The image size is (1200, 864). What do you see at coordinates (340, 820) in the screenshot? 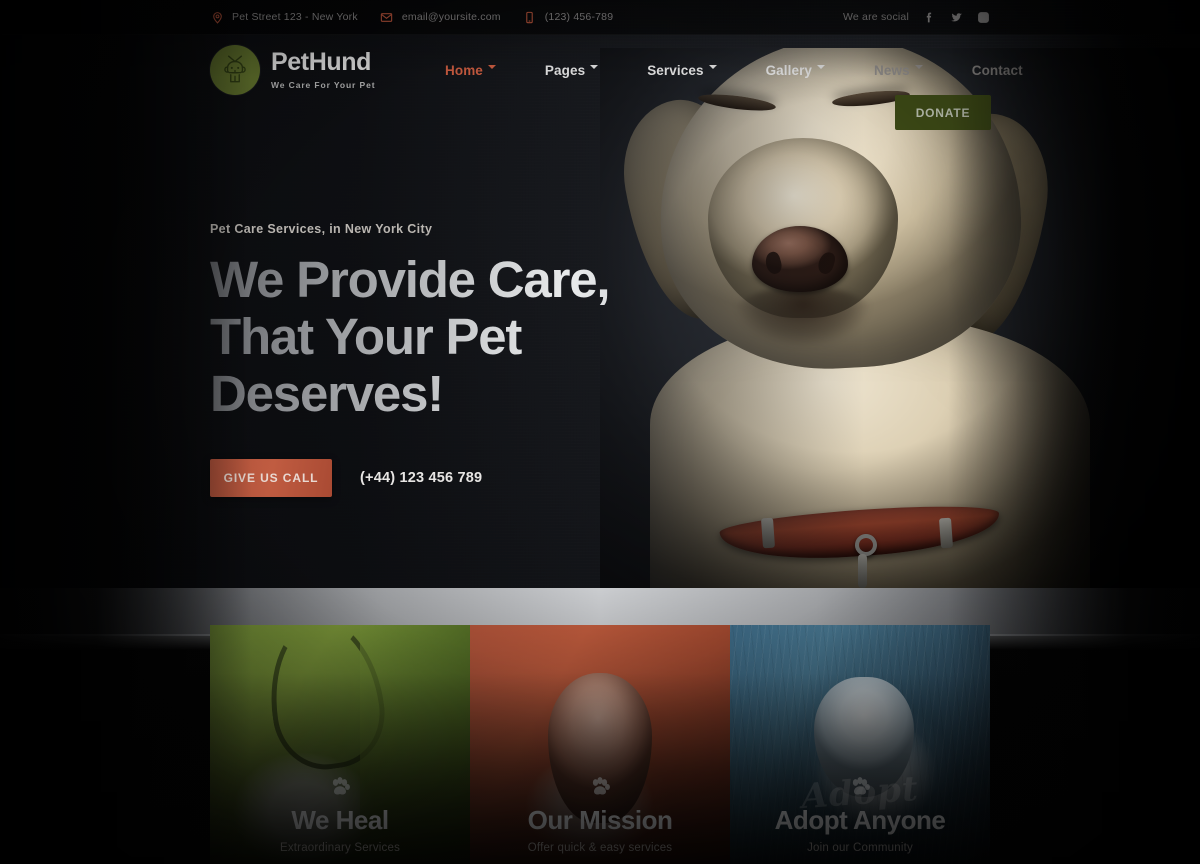
I see `card-title: We Heal` at bounding box center [340, 820].